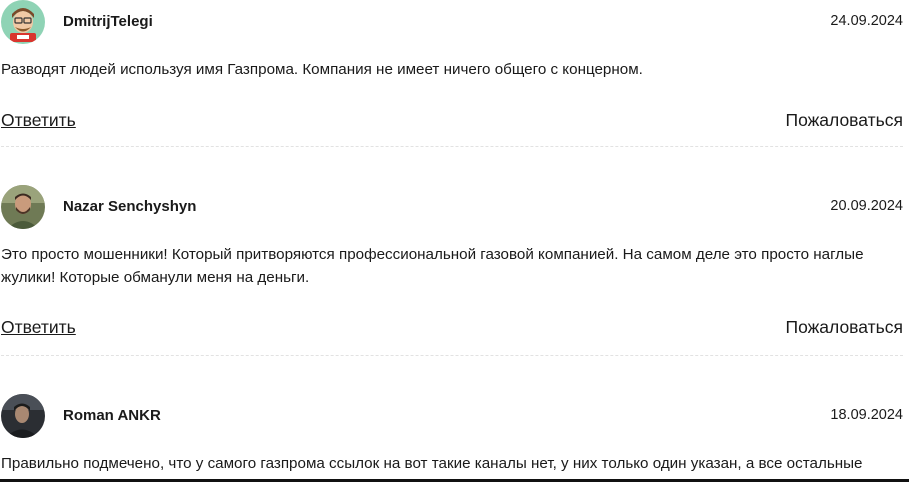 The width and height of the screenshot is (909, 482). What do you see at coordinates (452, 417) in the screenshot?
I see `comment-header: Roman ANKR 18.09.2024` at bounding box center [452, 417].